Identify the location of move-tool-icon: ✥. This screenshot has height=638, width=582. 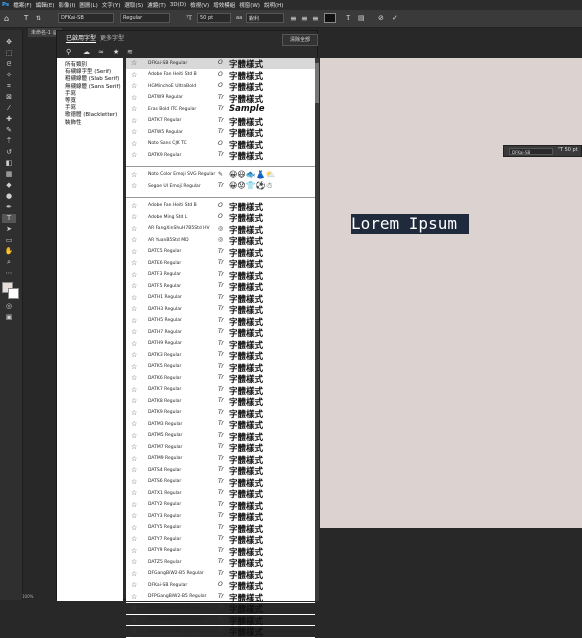
(9, 42).